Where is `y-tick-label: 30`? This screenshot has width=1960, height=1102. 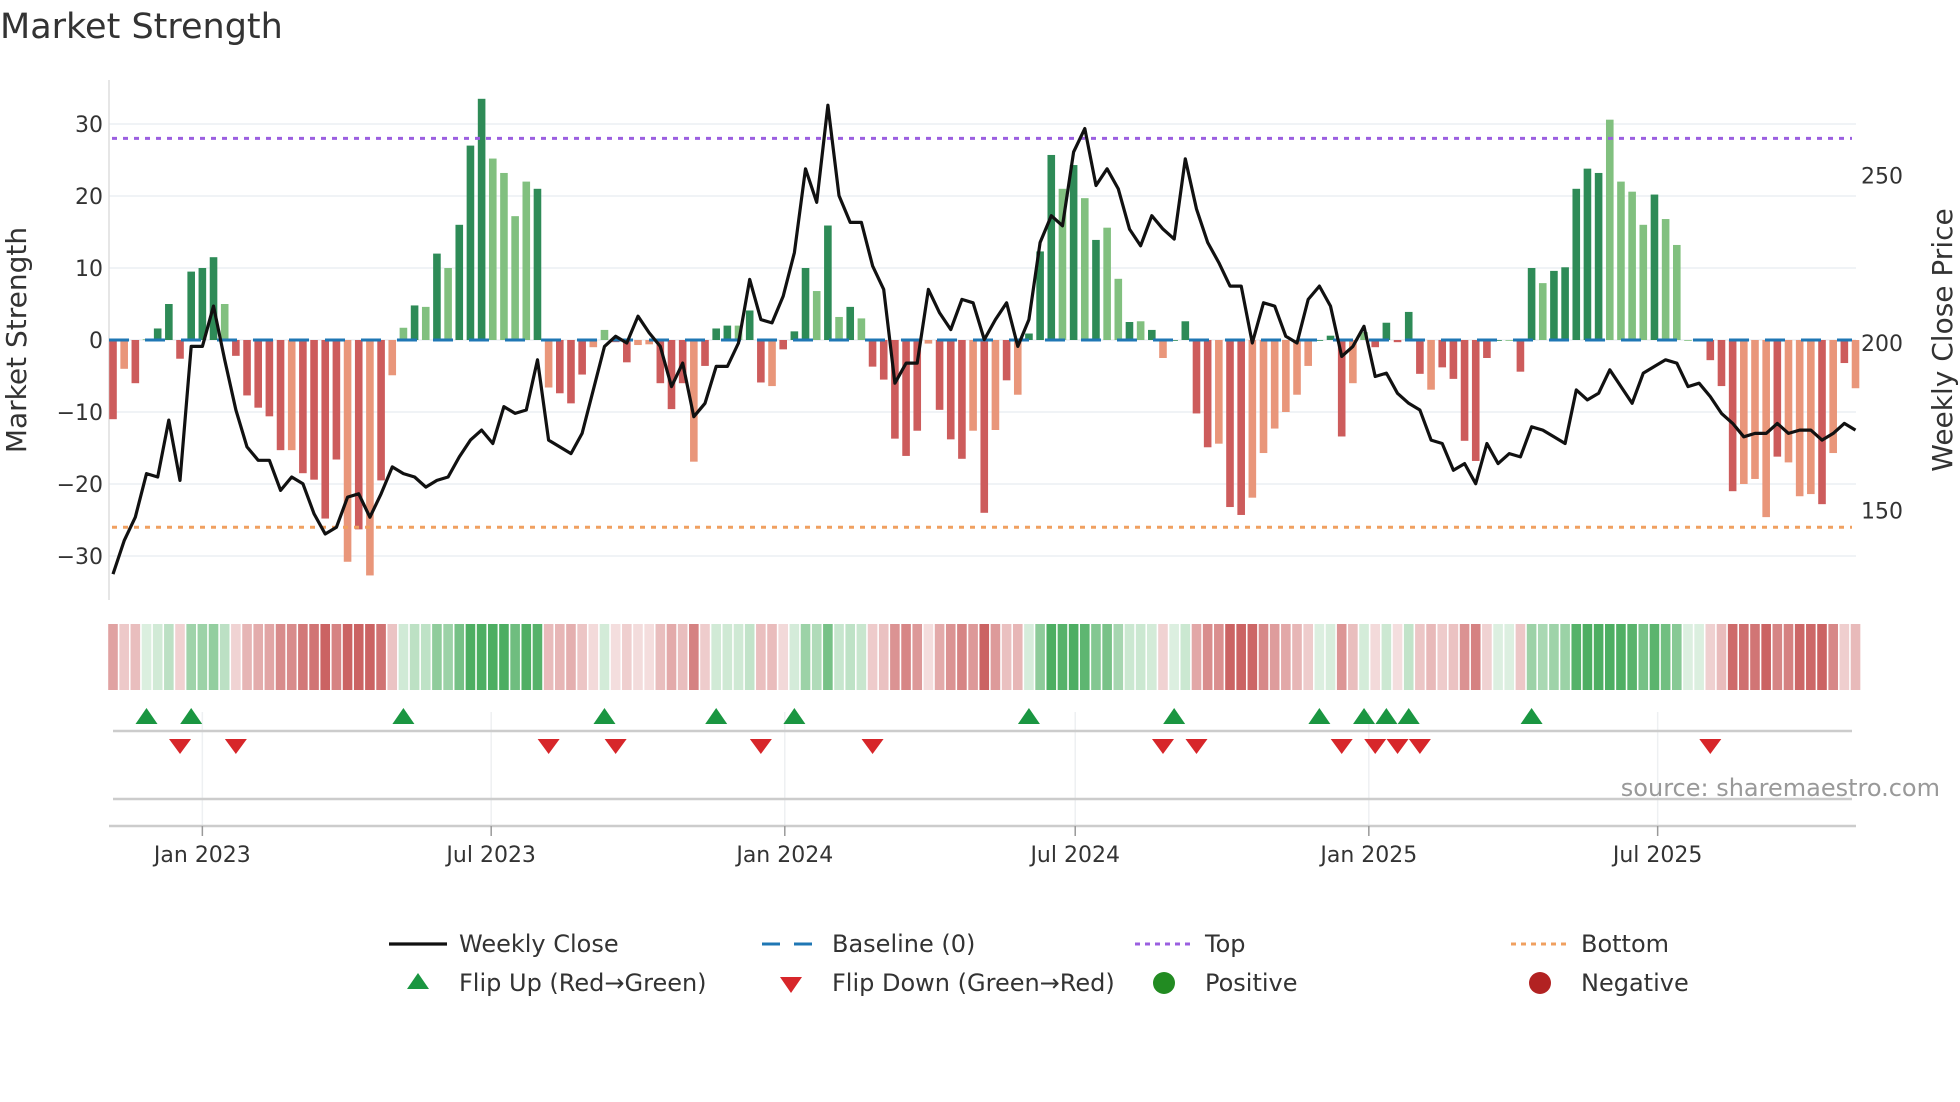
y-tick-label: 30 is located at coordinates (89, 125).